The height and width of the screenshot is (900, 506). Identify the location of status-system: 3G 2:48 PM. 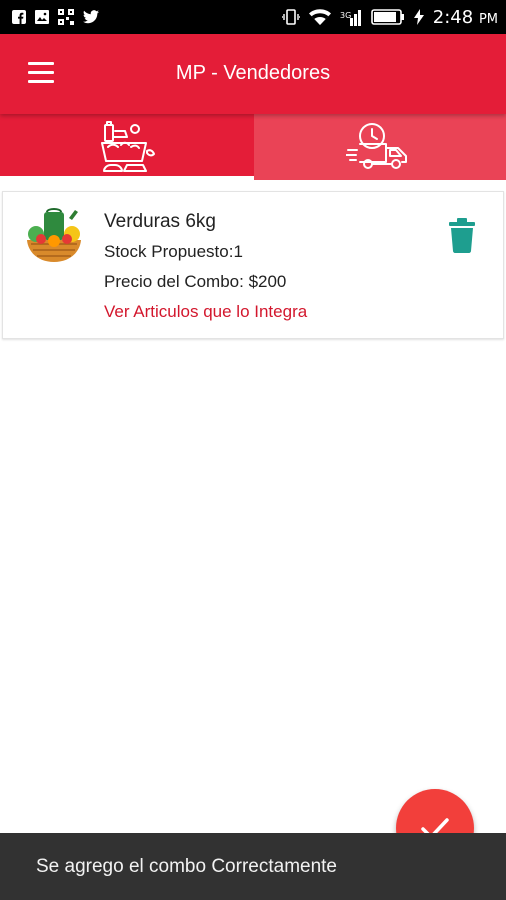
(389, 17).